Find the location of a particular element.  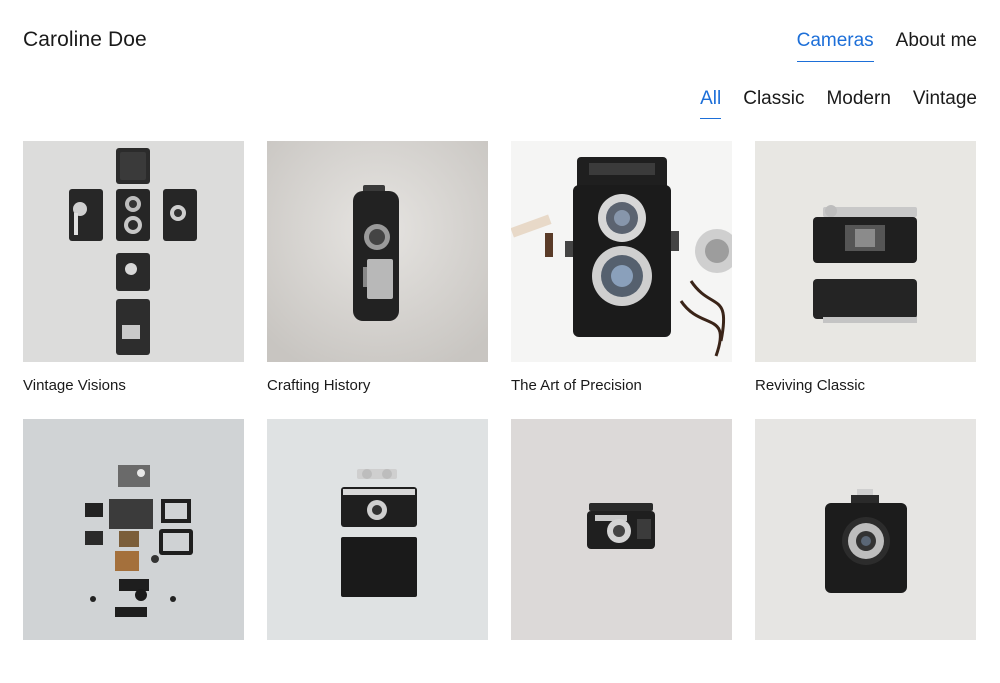

category-filter: All Classic Modern Vintage is located at coordinates (838, 102).